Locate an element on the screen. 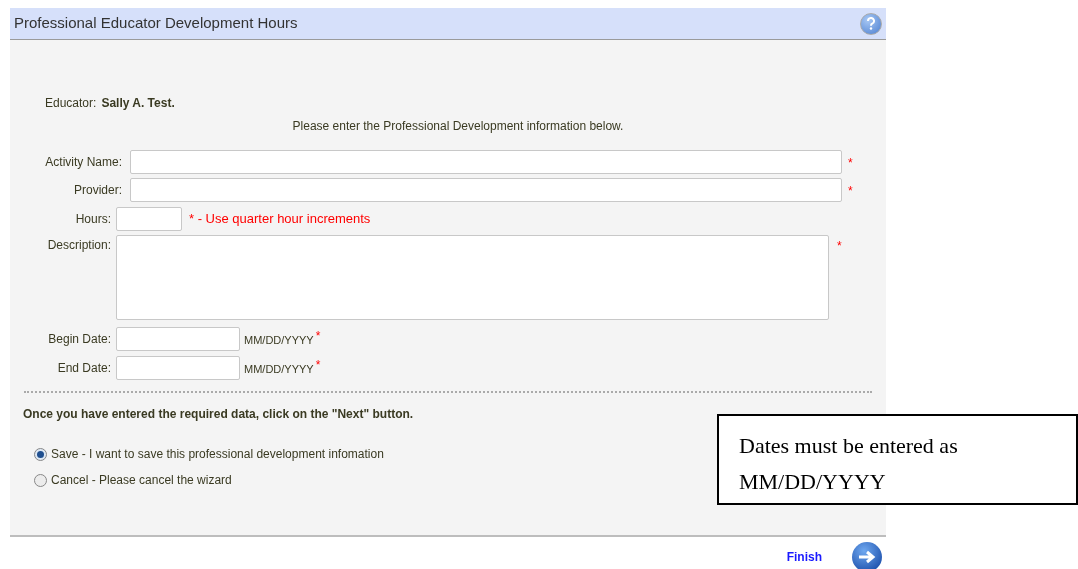 This screenshot has width=1078, height=569. hours-note: * - Use quarter hour increments is located at coordinates (280, 218).